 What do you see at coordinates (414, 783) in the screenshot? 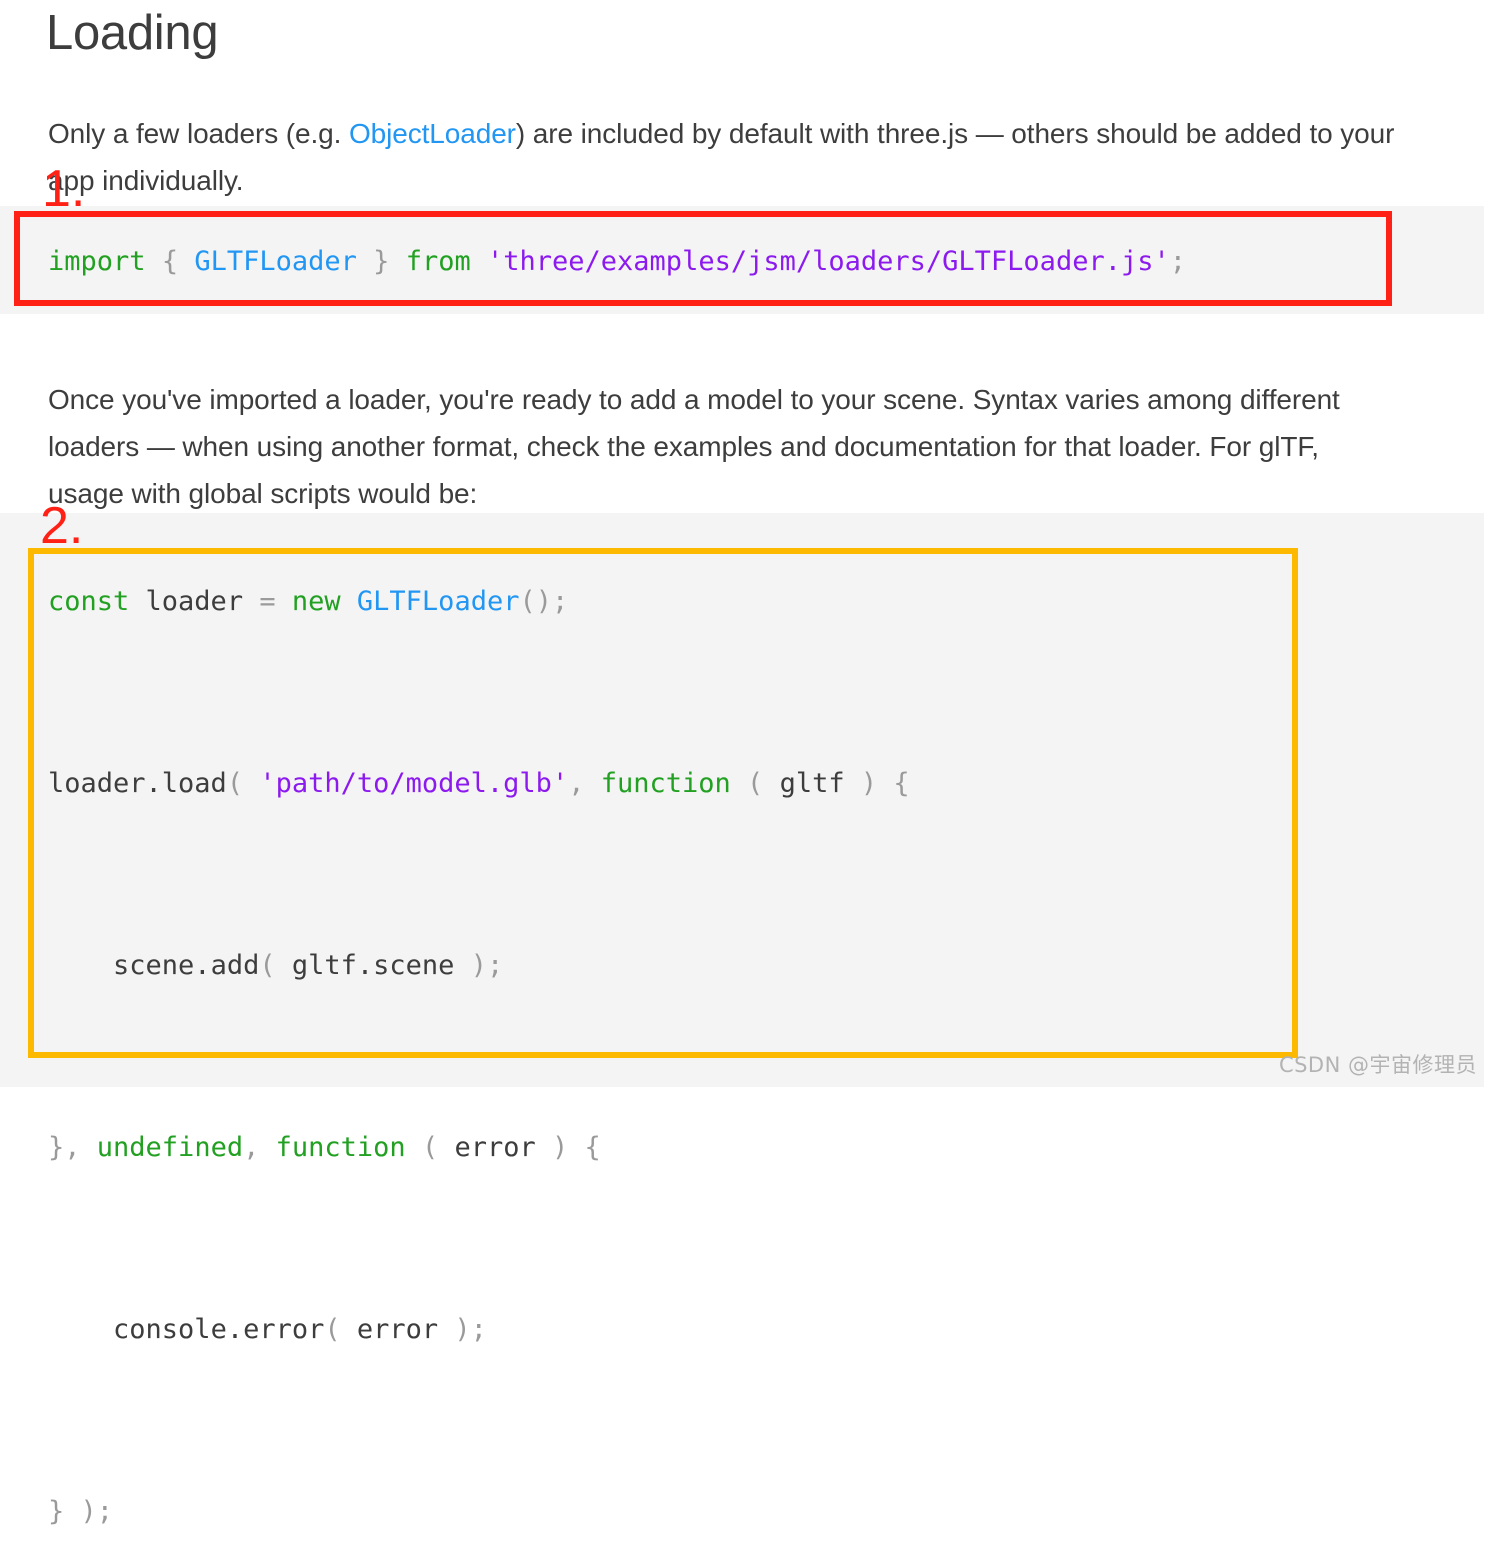
I see `code-token: 'path/to/model.glb'` at bounding box center [414, 783].